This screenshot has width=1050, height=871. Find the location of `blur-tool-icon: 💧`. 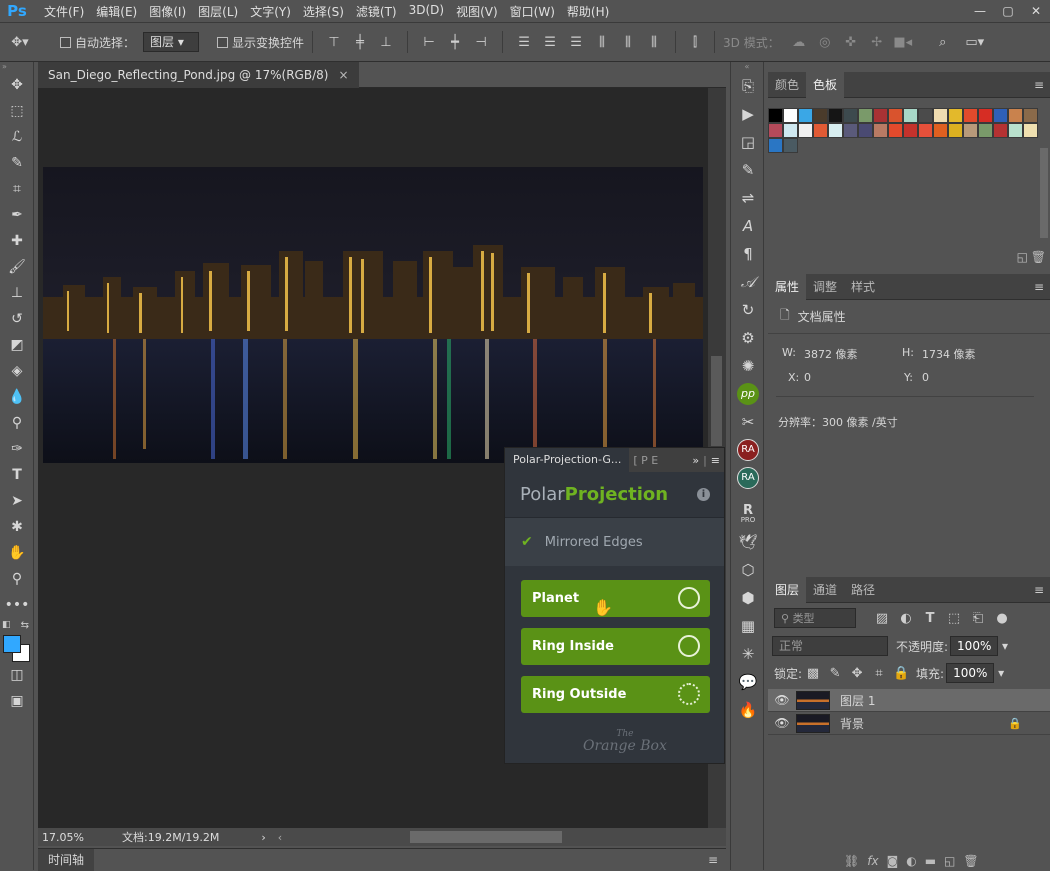

blur-tool-icon: 💧 is located at coordinates (17, 397).